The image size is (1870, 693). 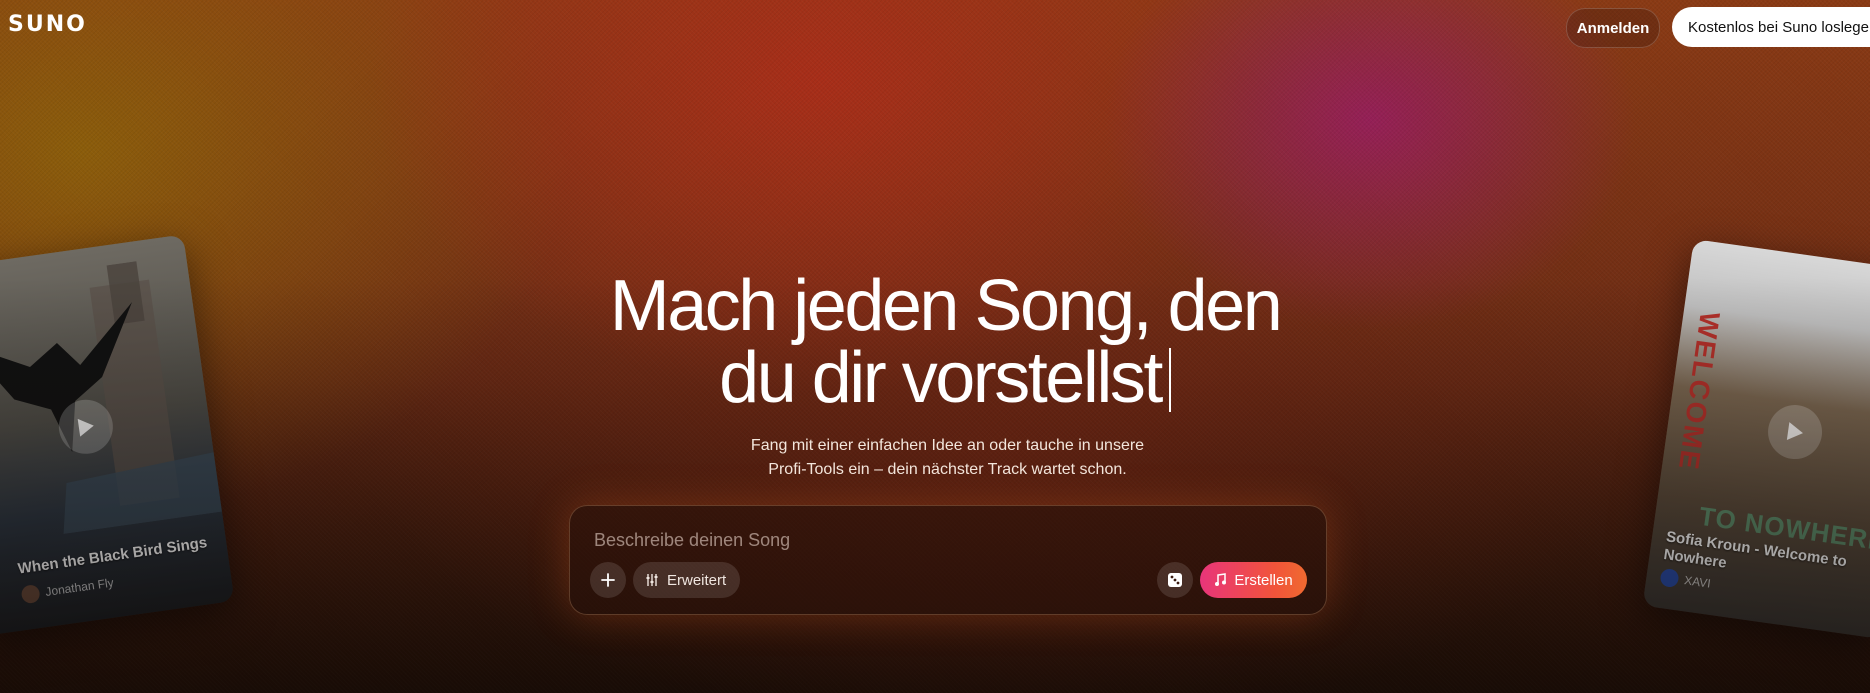 I want to click on random-idea-button, so click(x=1175, y=580).